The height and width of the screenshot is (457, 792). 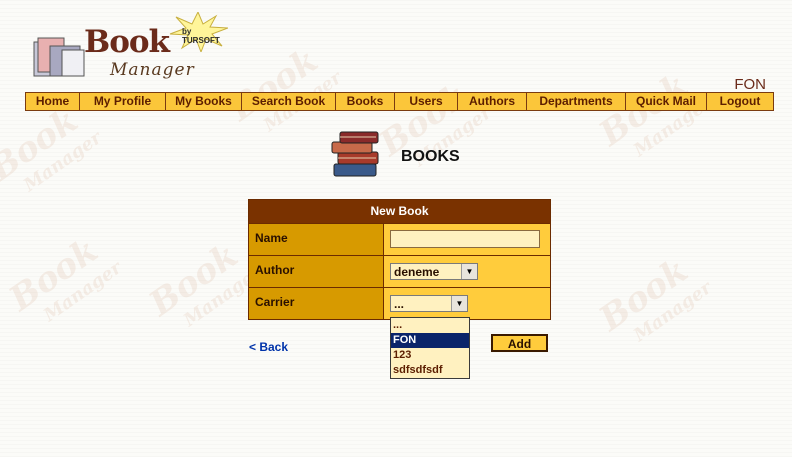 I want to click on author-select: deneme ▼, so click(x=434, y=271).